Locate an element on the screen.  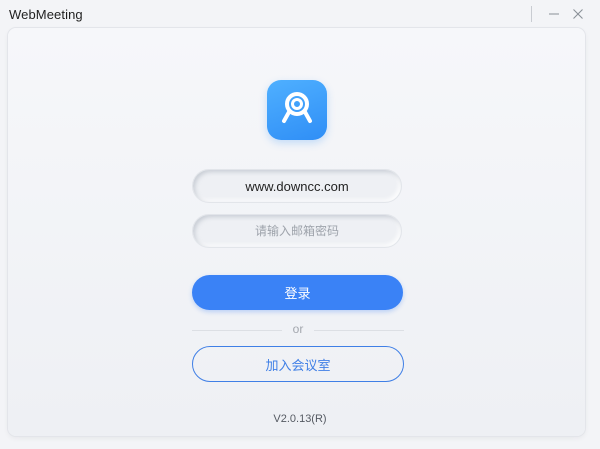
app-title: WebMeeting is located at coordinates (46, 14).